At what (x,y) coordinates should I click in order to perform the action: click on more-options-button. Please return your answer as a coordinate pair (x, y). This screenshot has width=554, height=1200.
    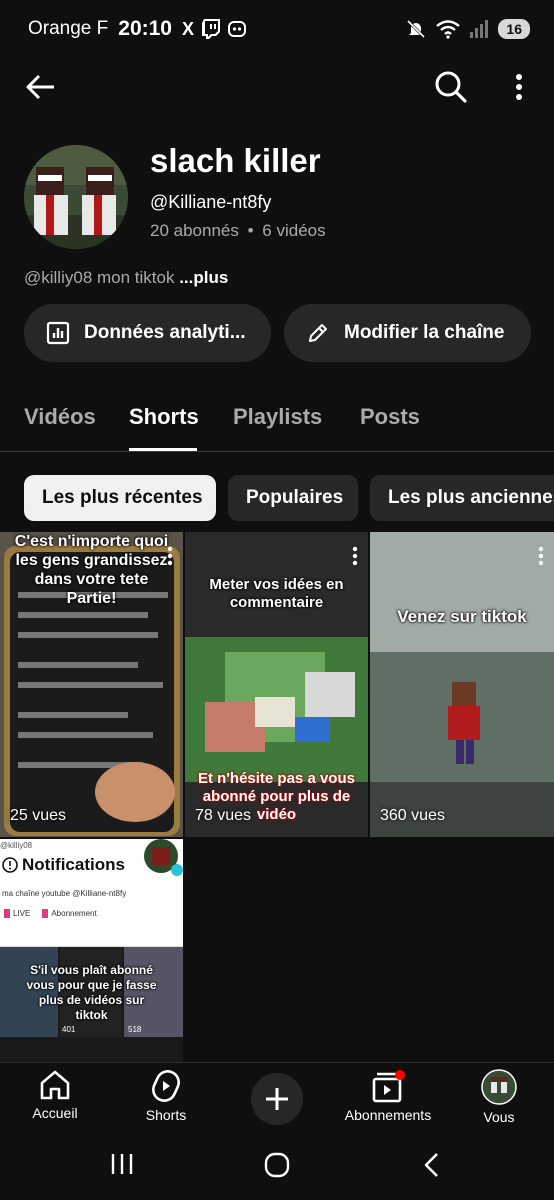
    Looking at the image, I should click on (519, 87).